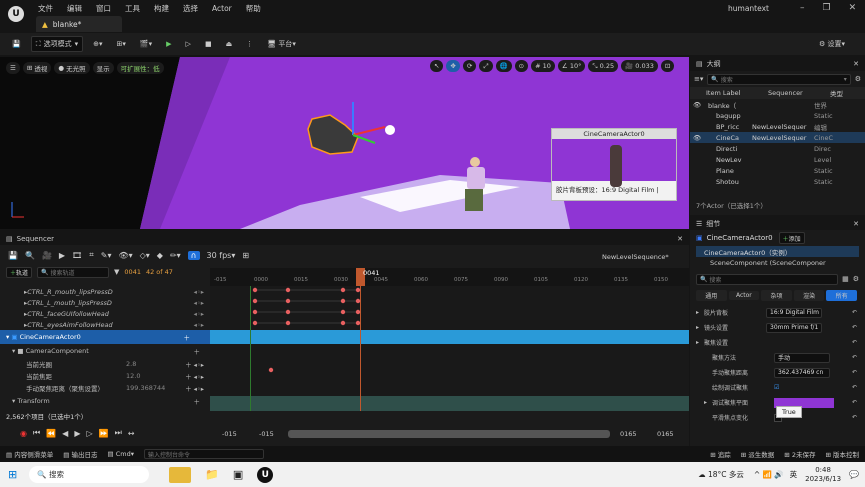  Describe the element at coordinates (229, 434) in the screenshot. I see `range-start: -015` at that location.